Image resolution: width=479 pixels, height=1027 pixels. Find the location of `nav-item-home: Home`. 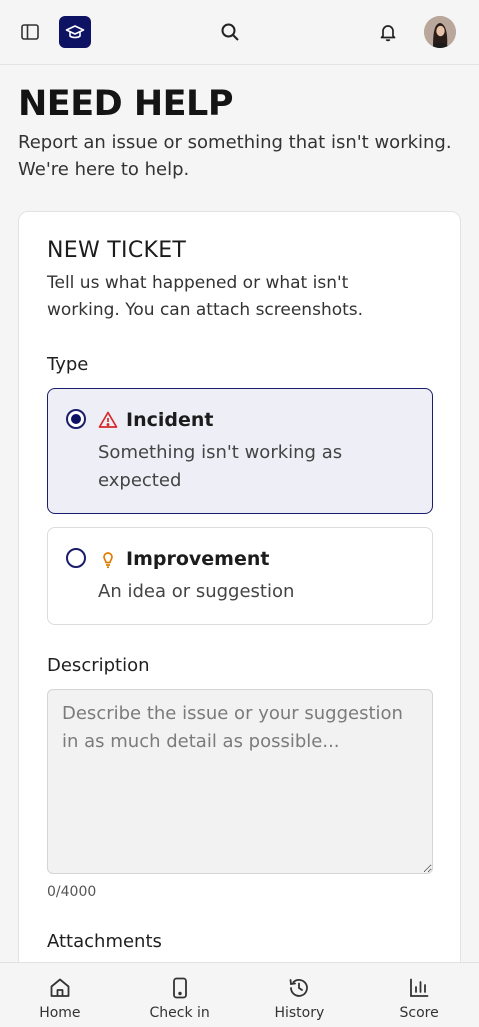

nav-item-home: Home is located at coordinates (60, 995).